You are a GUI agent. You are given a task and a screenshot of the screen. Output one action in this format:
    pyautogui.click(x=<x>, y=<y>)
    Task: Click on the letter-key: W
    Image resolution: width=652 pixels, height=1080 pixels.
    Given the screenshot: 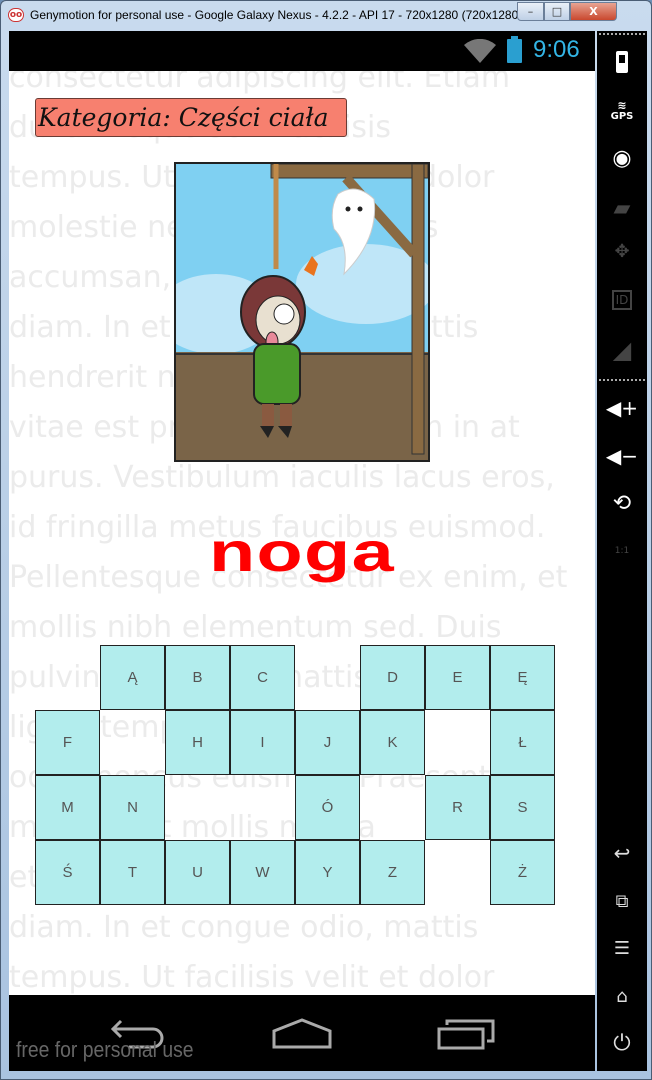 What is the action you would take?
    pyautogui.click(x=262, y=872)
    